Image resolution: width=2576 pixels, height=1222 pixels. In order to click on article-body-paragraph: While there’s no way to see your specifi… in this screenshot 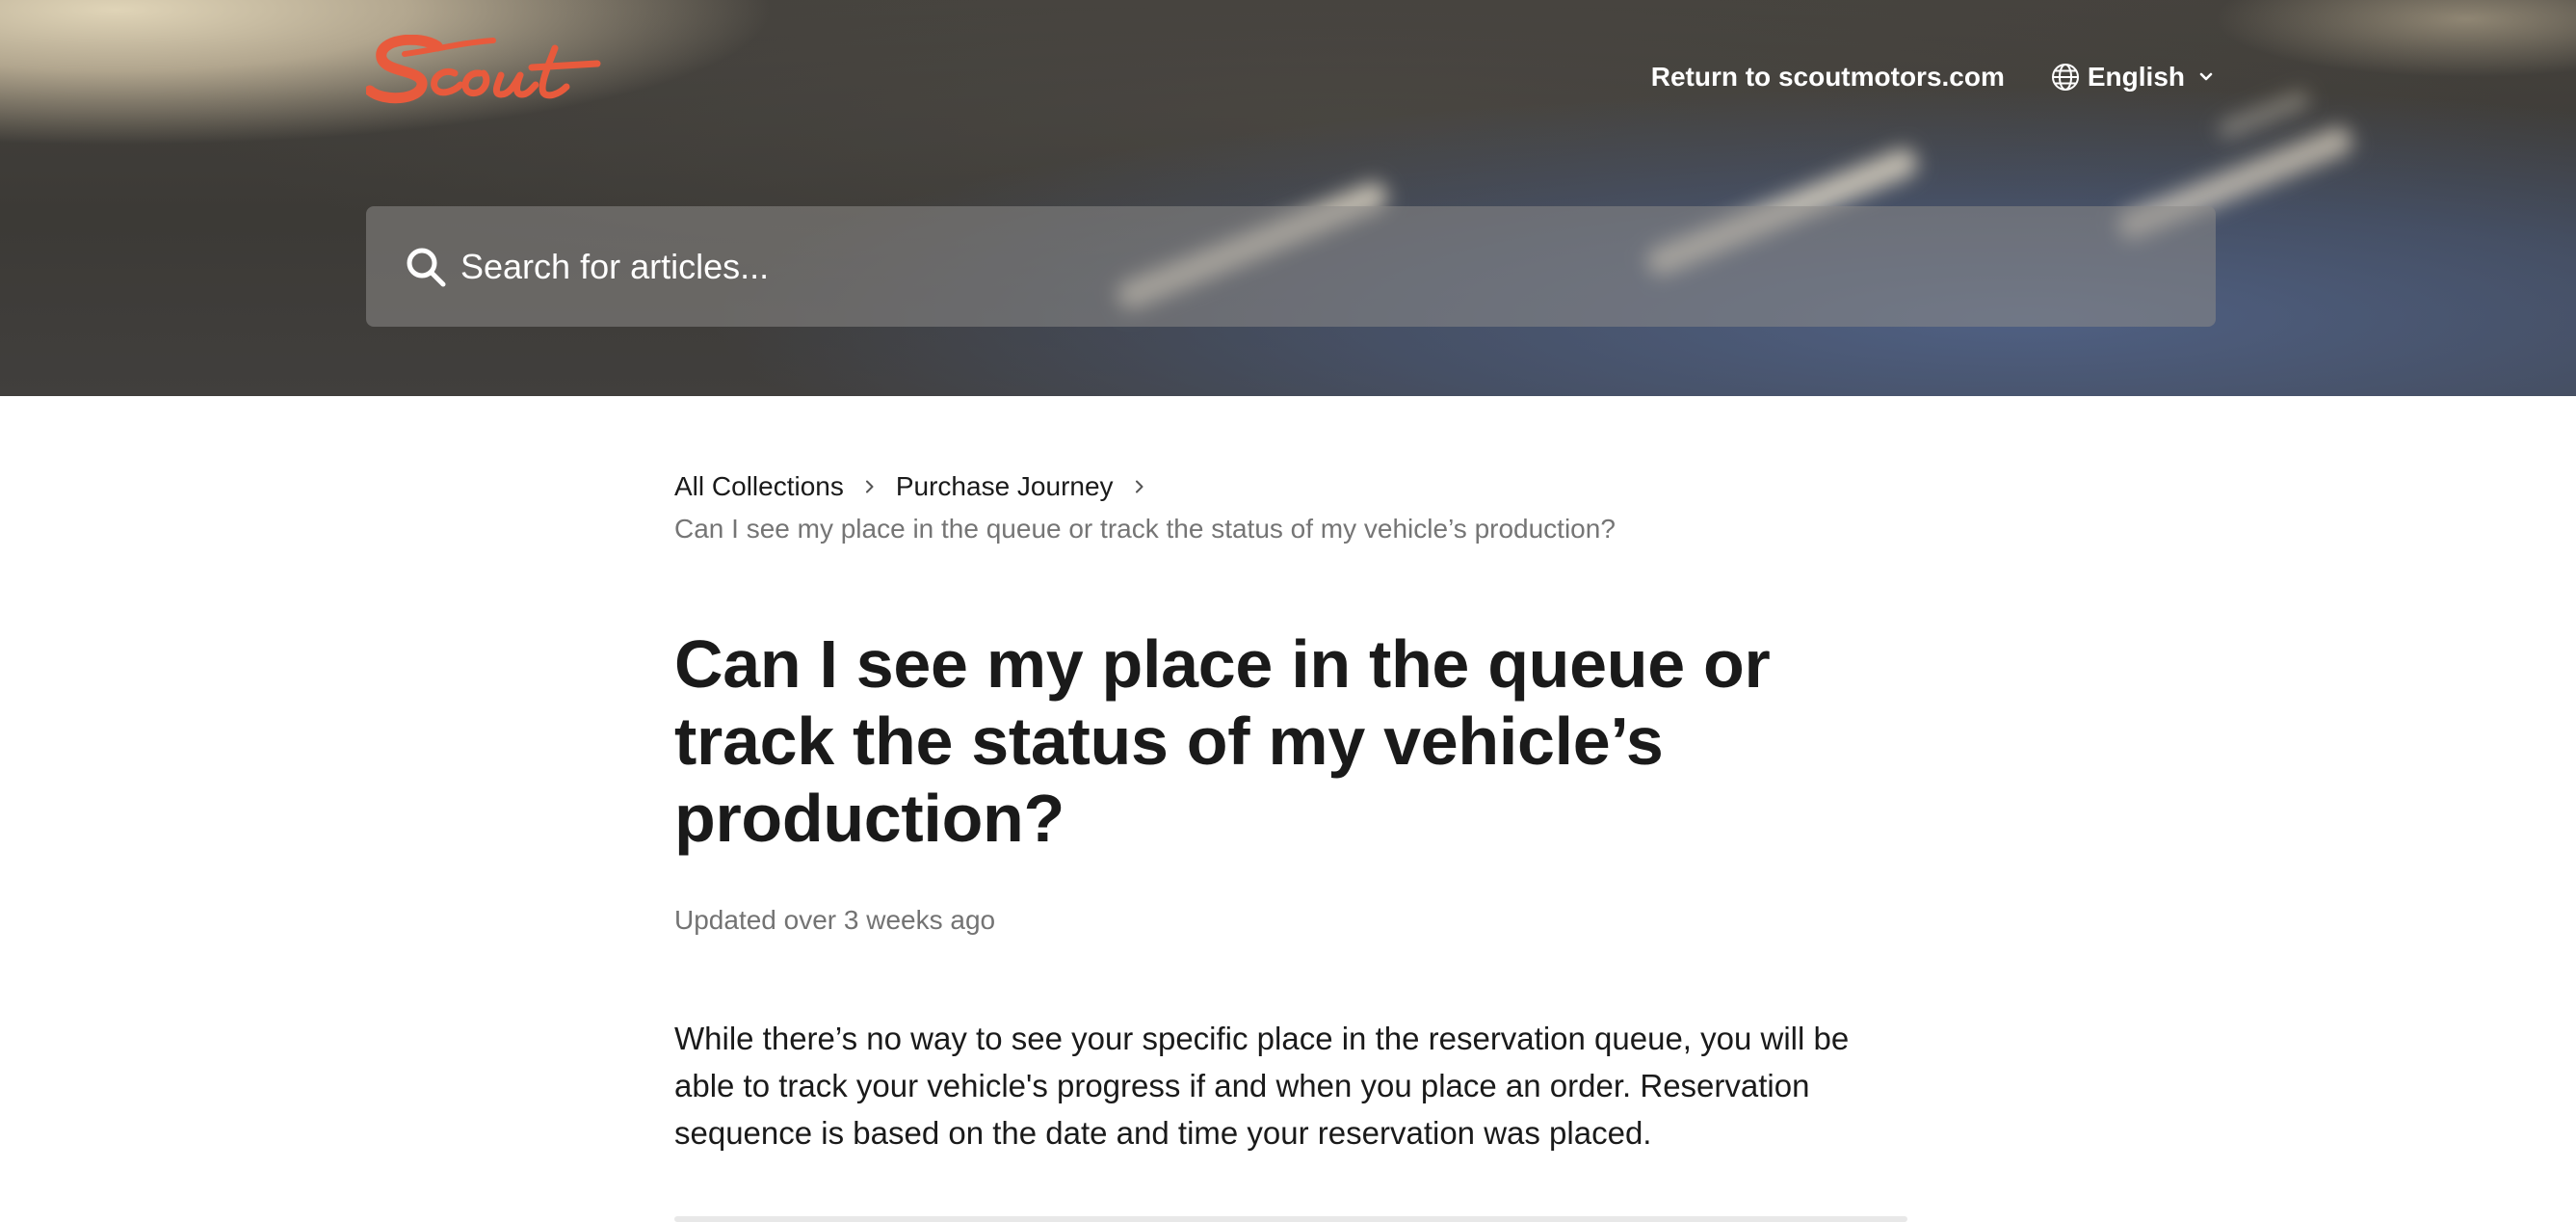, I will do `click(1262, 1086)`.